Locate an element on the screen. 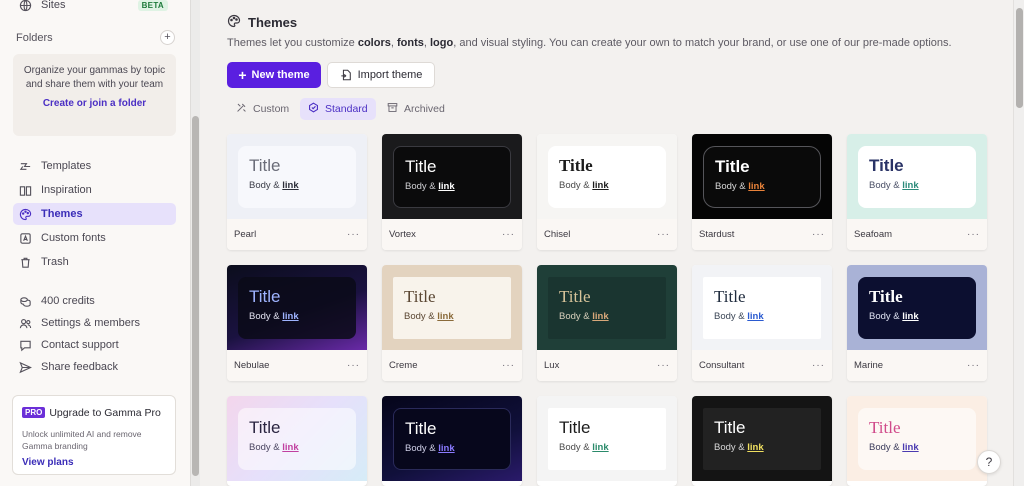 The width and height of the screenshot is (1024, 486). theme-card-row3-1: Title Body & link is located at coordinates (297, 441).